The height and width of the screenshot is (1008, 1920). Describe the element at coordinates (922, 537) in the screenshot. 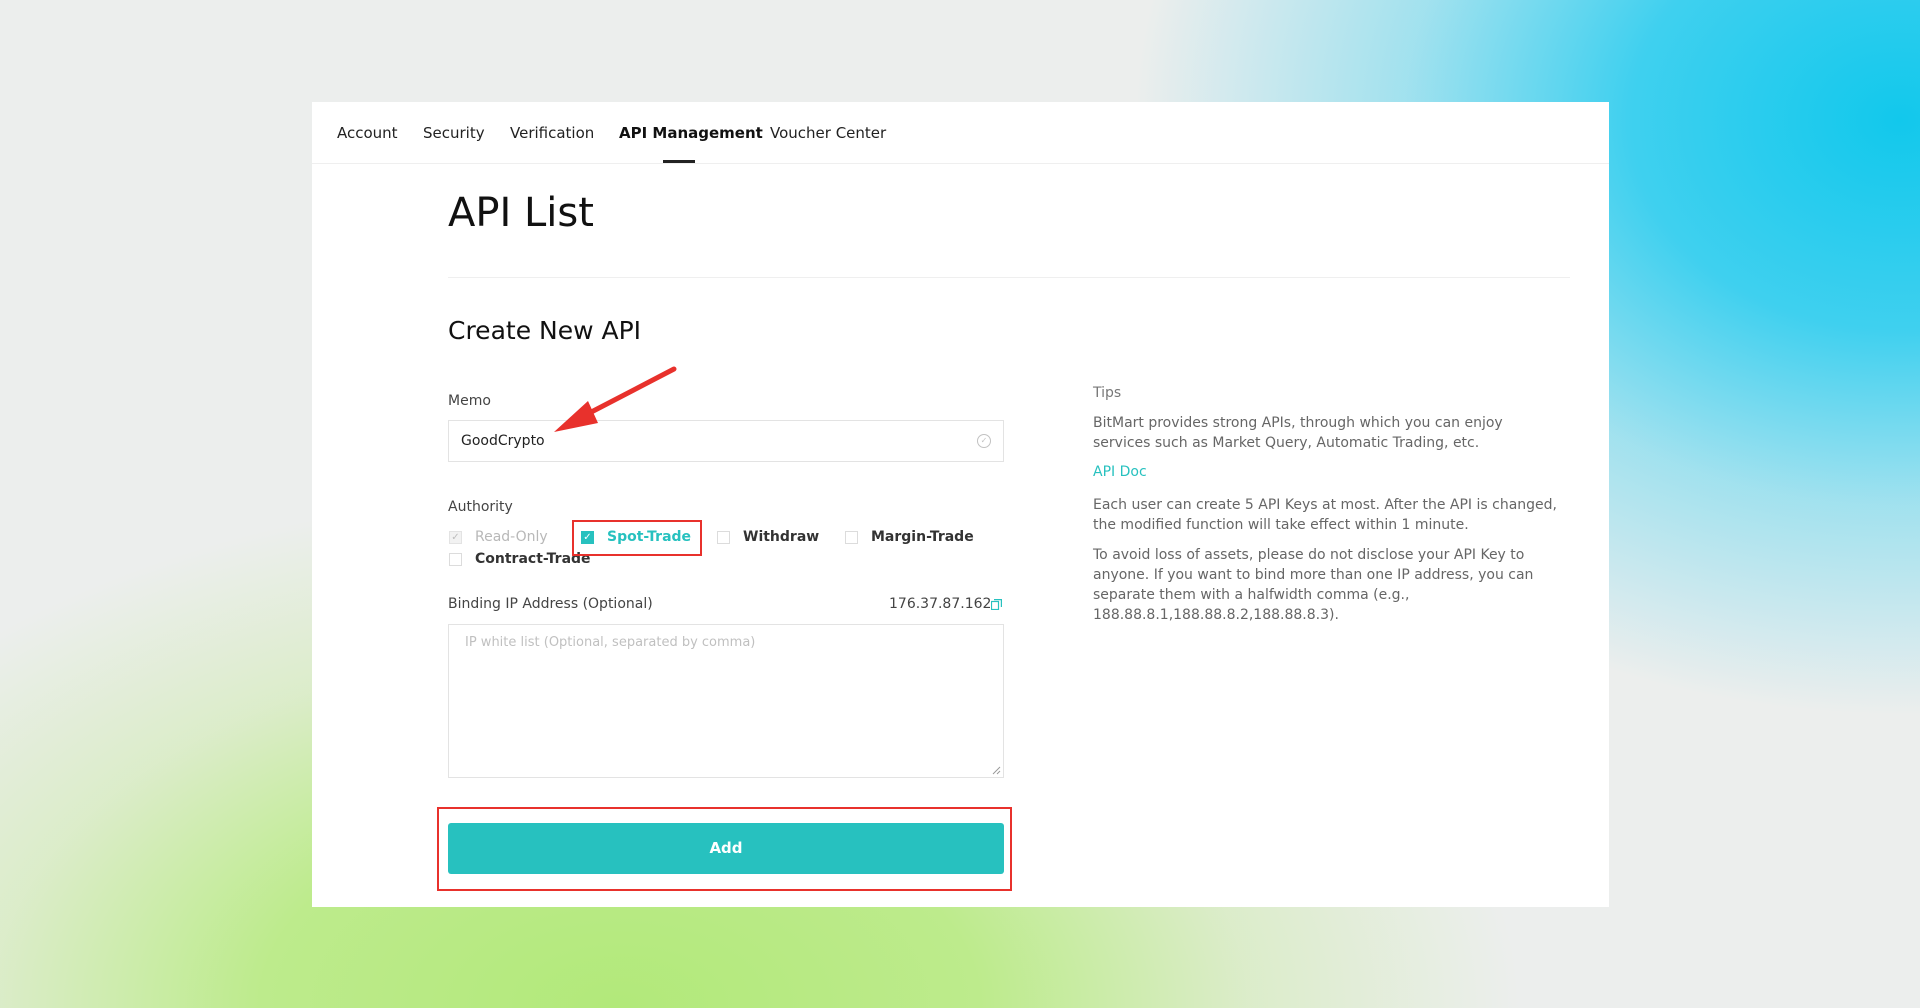

I see `margin-trade-label: Margin-Trade` at that location.